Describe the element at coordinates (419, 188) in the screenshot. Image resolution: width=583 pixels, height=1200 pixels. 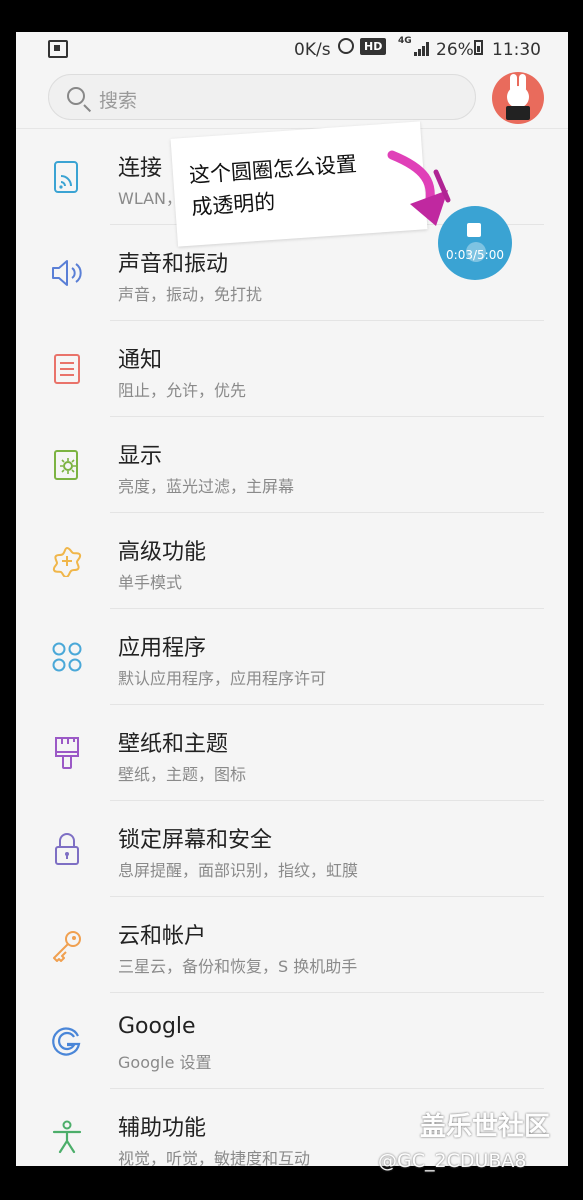
I see `arrow-annotation-icon` at that location.